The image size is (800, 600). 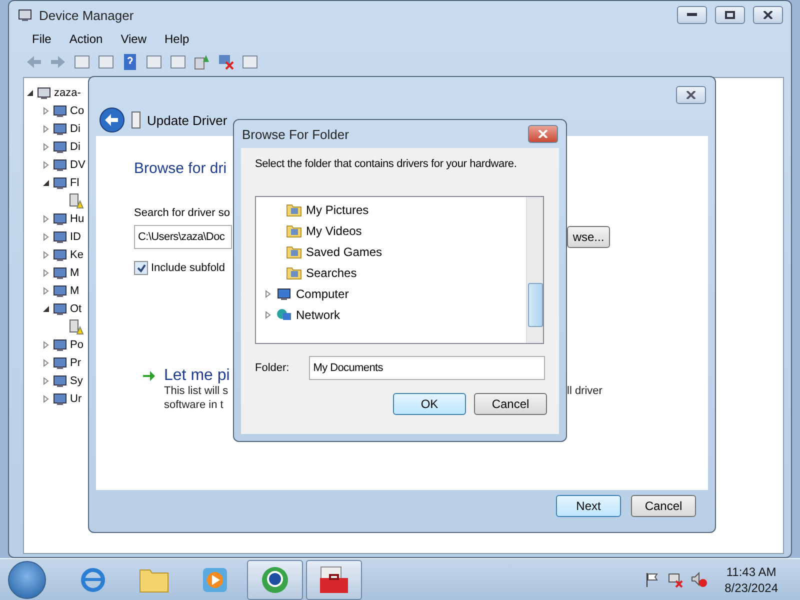 I want to click on restore-button, so click(x=730, y=15).